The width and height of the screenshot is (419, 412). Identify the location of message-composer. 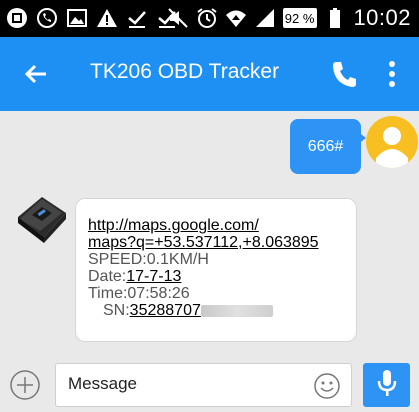
(209, 385).